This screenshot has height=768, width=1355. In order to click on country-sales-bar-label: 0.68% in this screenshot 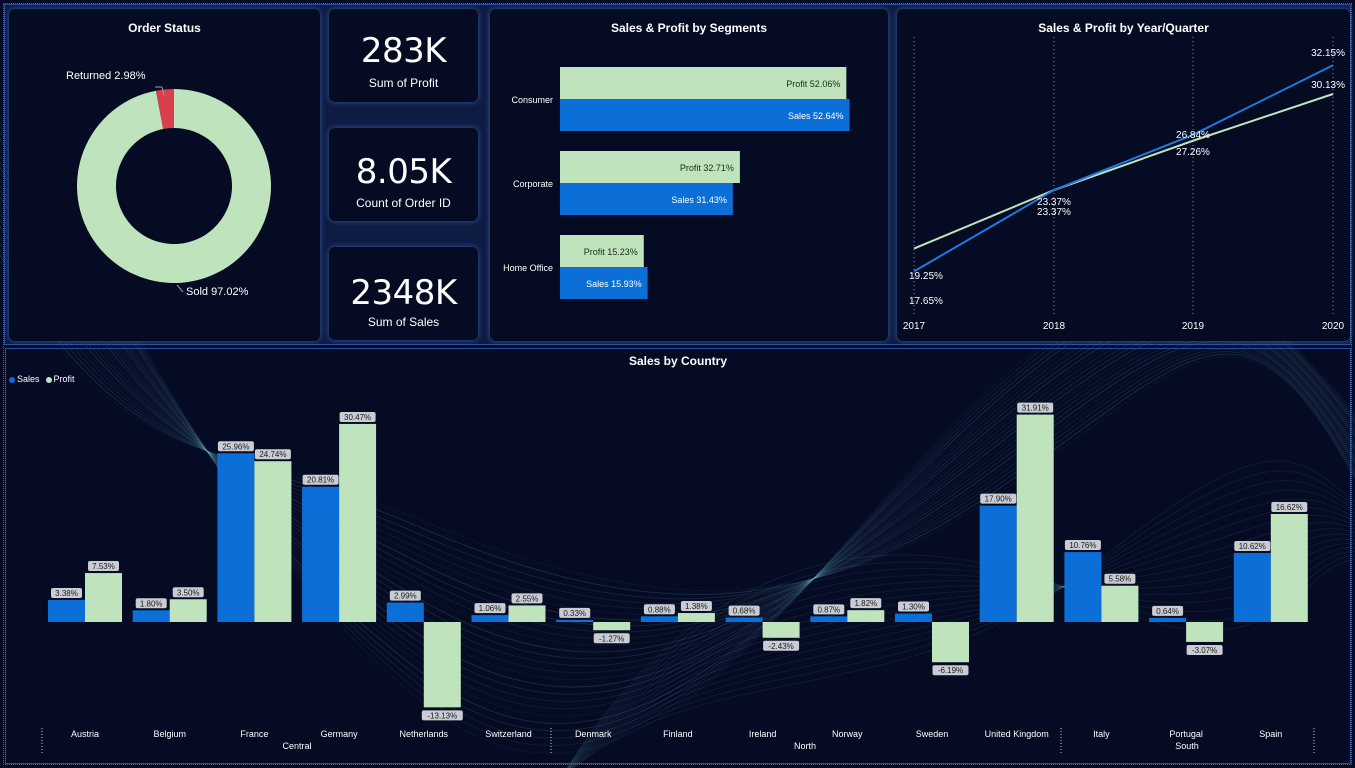, I will do `click(744, 611)`.